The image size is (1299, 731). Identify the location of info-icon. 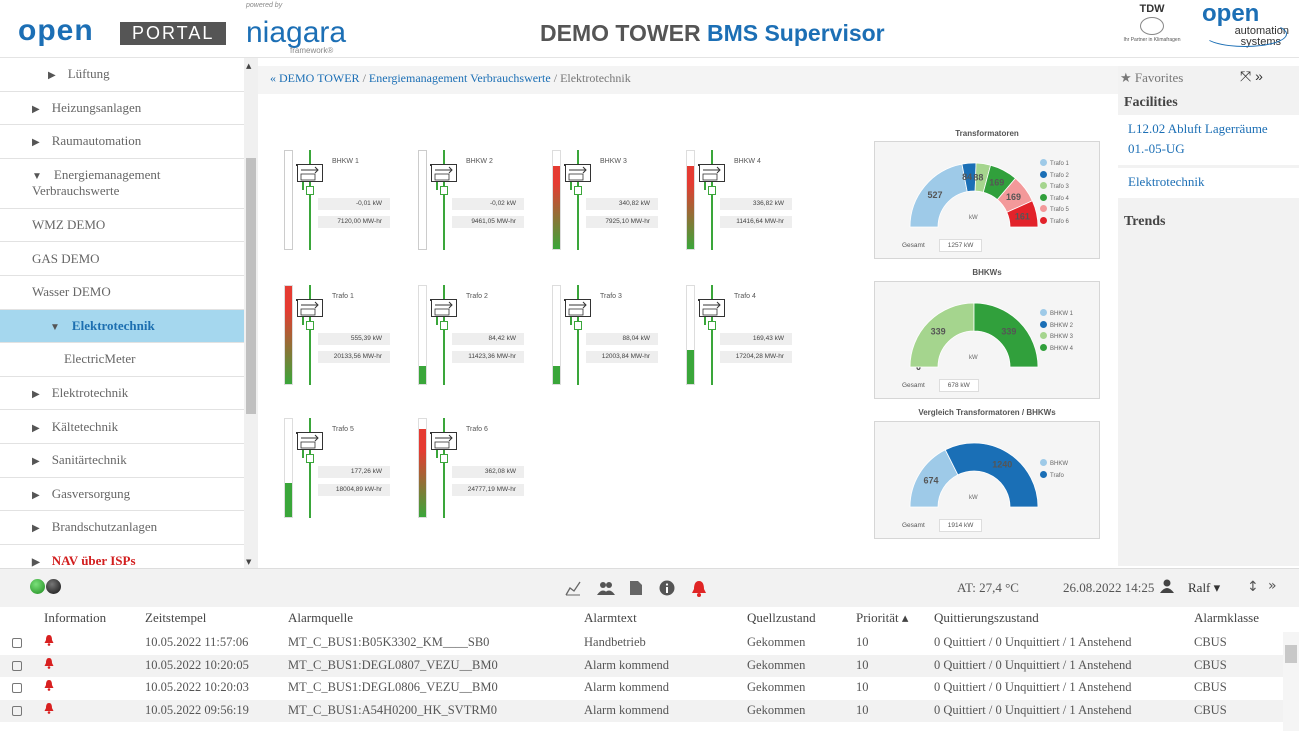
(667, 590).